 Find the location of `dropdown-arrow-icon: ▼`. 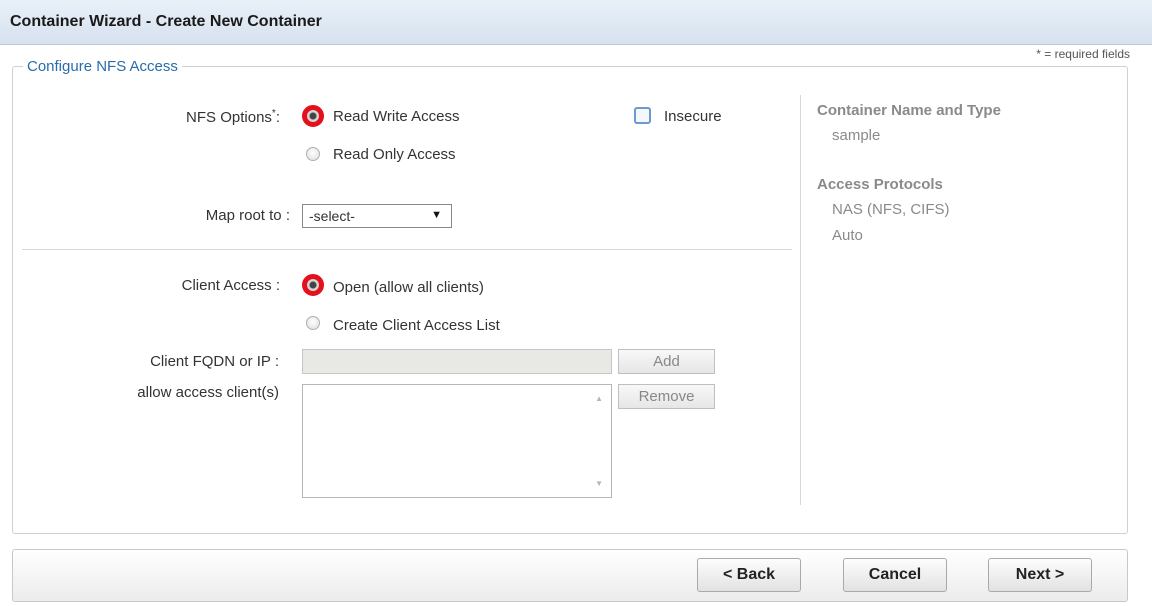

dropdown-arrow-icon: ▼ is located at coordinates (436, 215).